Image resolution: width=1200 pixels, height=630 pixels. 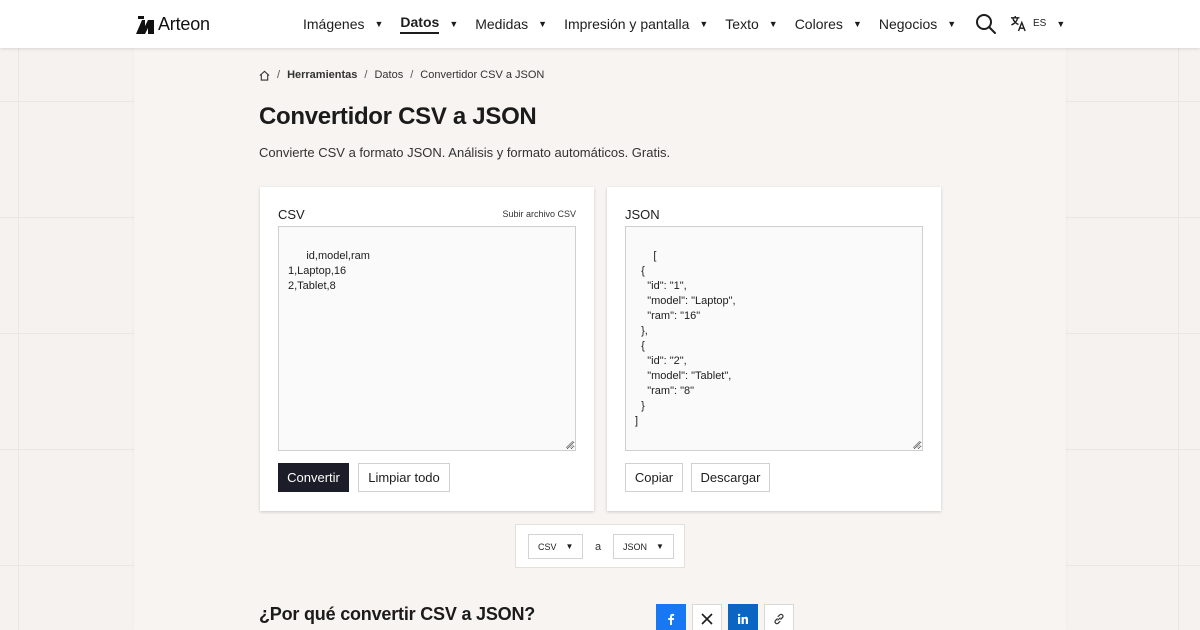 What do you see at coordinates (642, 214) in the screenshot?
I see `json-label: JSON` at bounding box center [642, 214].